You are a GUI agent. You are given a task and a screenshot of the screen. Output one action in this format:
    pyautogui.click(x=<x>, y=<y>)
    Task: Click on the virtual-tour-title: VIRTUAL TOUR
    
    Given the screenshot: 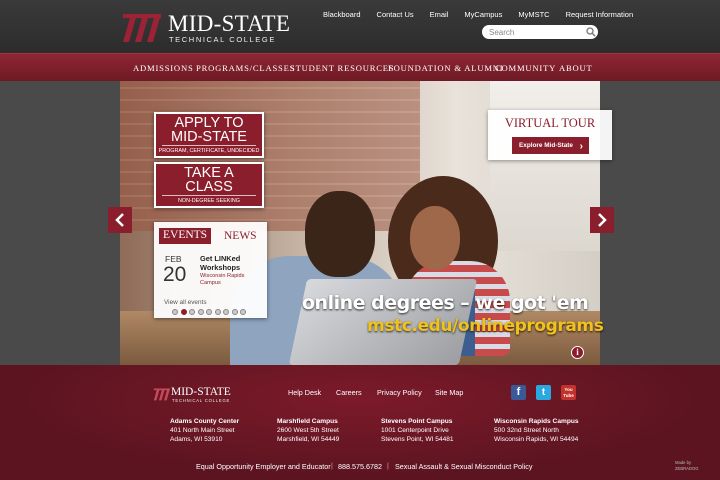 What is the action you would take?
    pyautogui.click(x=550, y=123)
    